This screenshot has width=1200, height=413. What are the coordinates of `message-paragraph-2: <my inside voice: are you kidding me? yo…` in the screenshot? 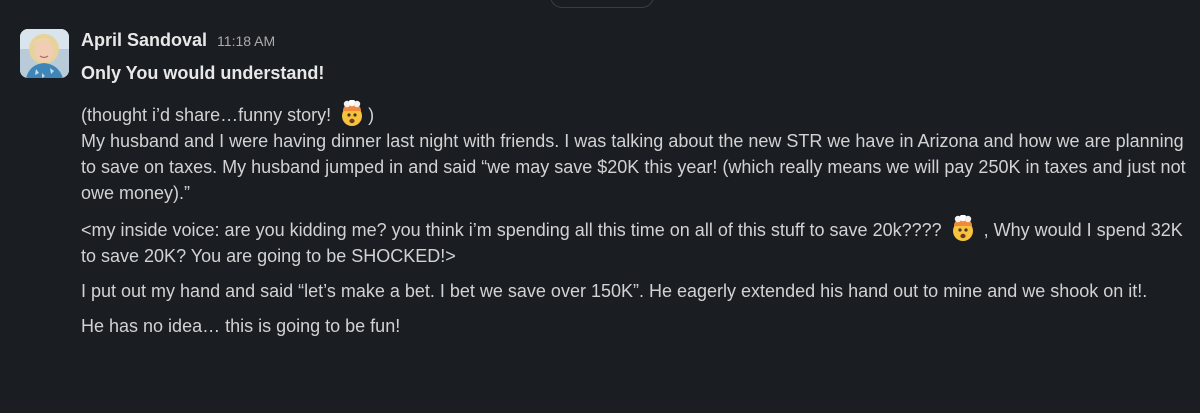 It's located at (636, 241).